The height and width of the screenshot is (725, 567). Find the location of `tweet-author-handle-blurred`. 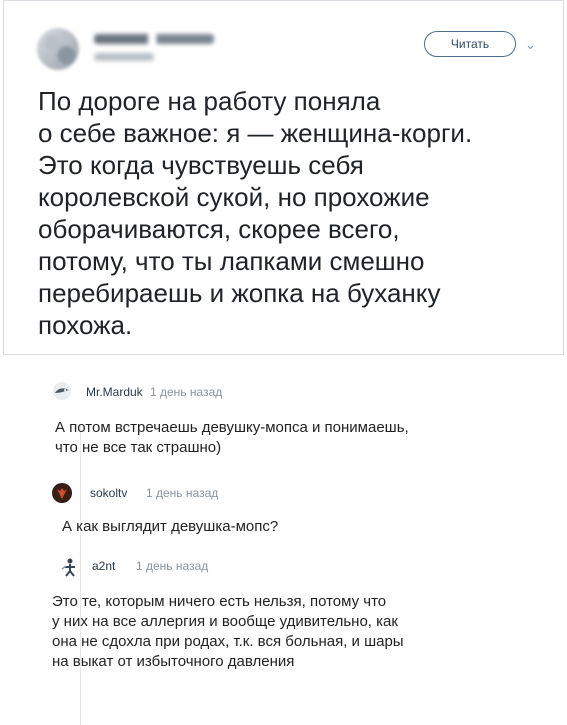

tweet-author-handle-blurred is located at coordinates (124, 57).